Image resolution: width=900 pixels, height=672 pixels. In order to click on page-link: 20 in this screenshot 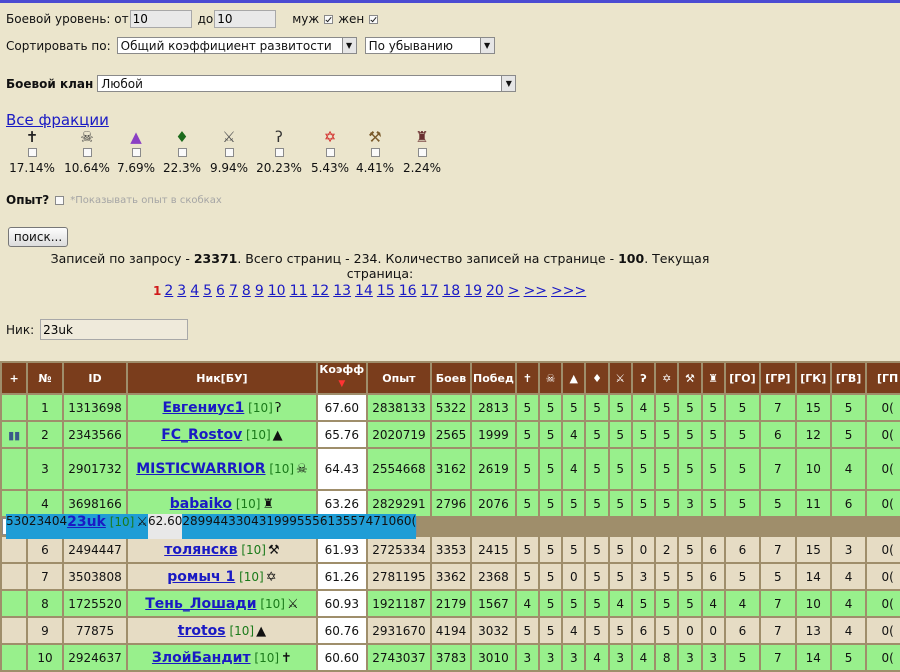, I will do `click(495, 291)`.